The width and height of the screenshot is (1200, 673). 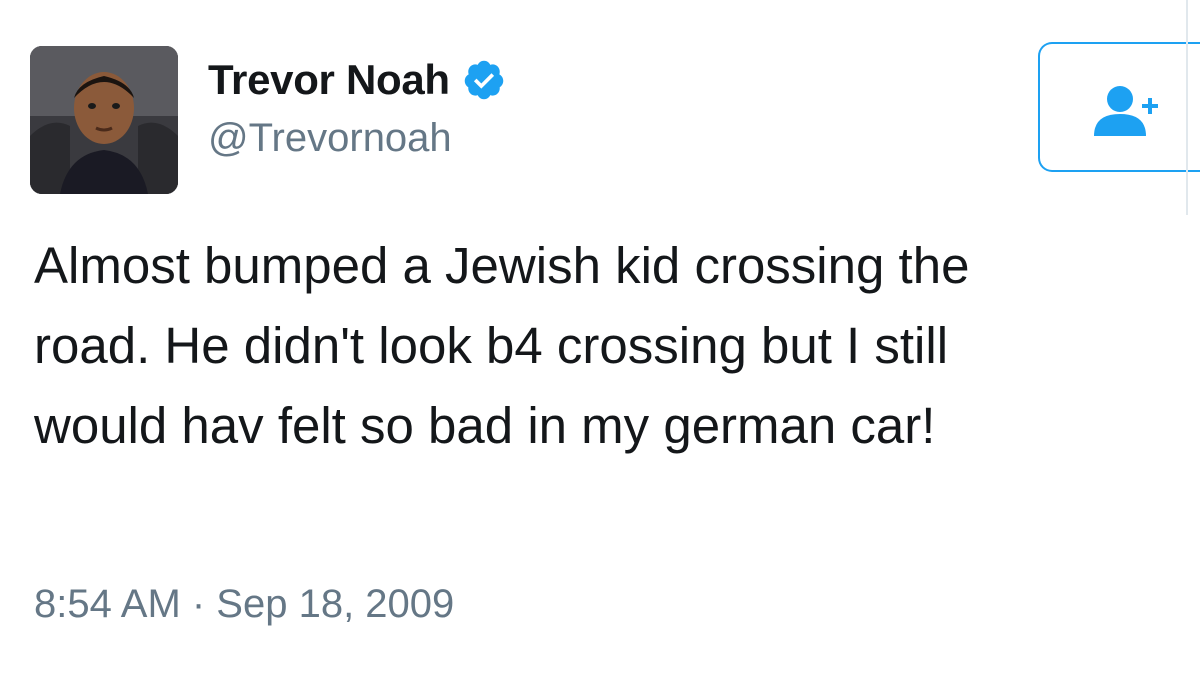 What do you see at coordinates (330, 138) in the screenshot?
I see `author-handle: @Trevornoah` at bounding box center [330, 138].